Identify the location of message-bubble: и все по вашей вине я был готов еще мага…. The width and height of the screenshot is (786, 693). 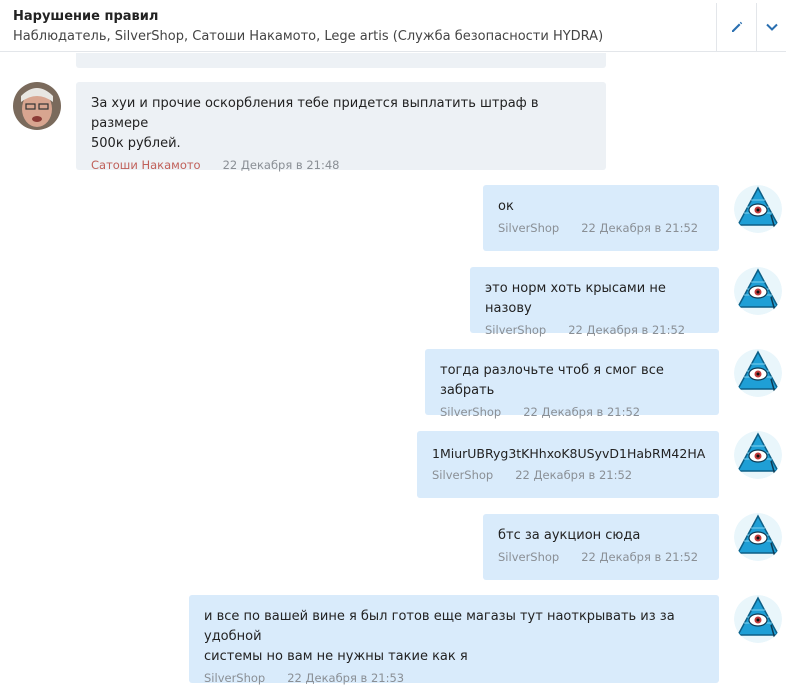
(454, 640).